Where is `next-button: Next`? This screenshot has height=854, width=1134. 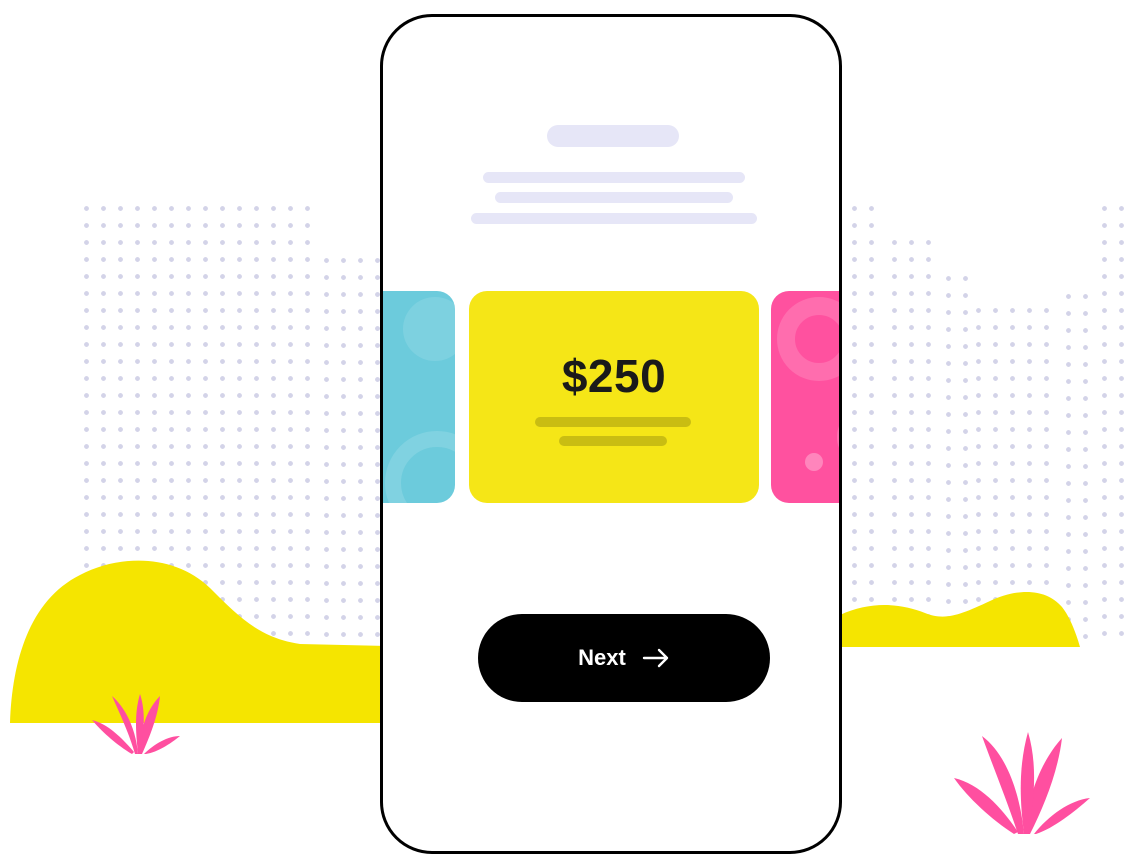 next-button: Next is located at coordinates (624, 658).